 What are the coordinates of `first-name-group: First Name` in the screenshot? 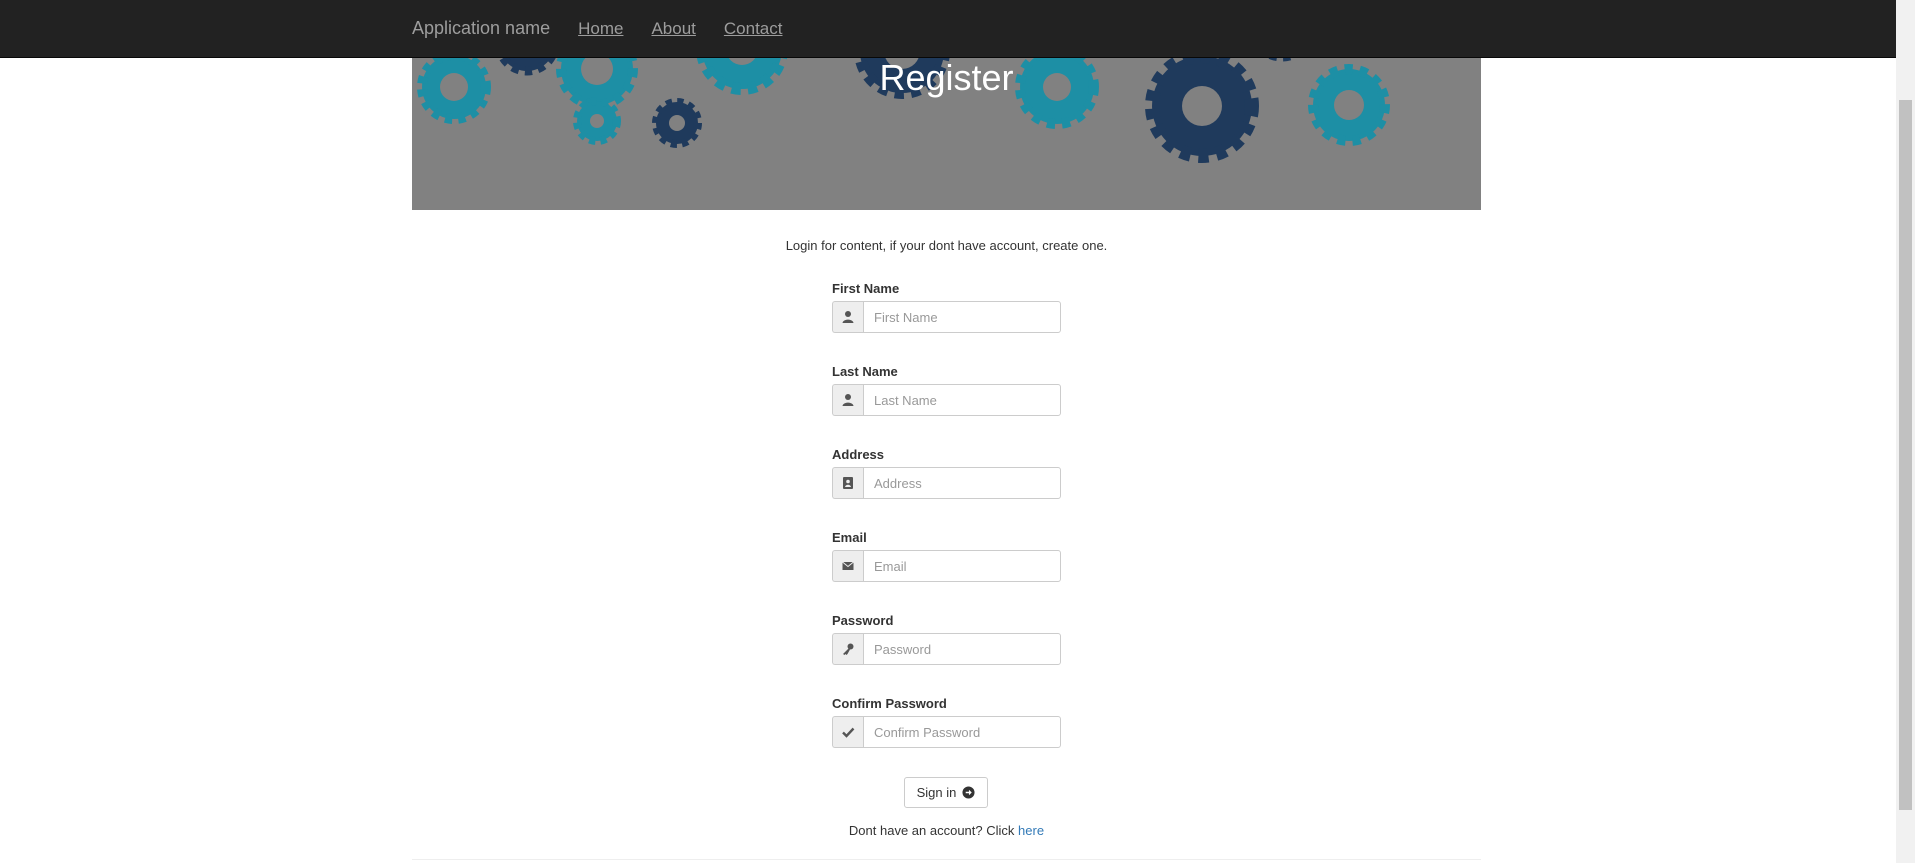 It's located at (946, 307).